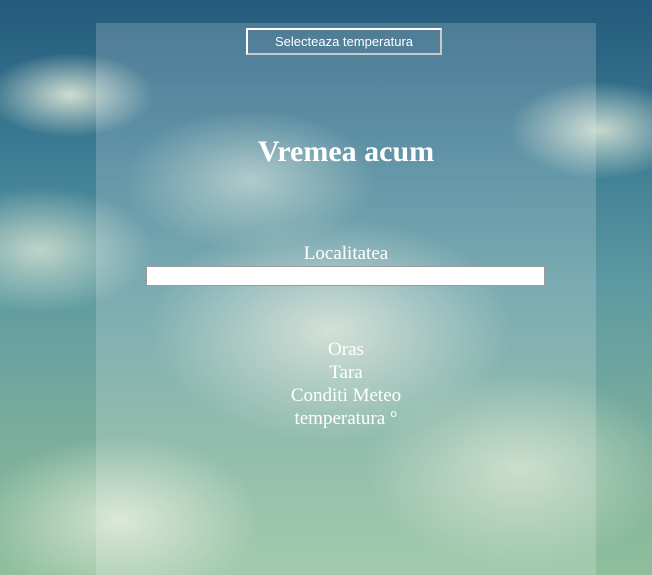 This screenshot has height=575, width=652. I want to click on select-temperature-button: Selecteaza temperatura, so click(344, 41).